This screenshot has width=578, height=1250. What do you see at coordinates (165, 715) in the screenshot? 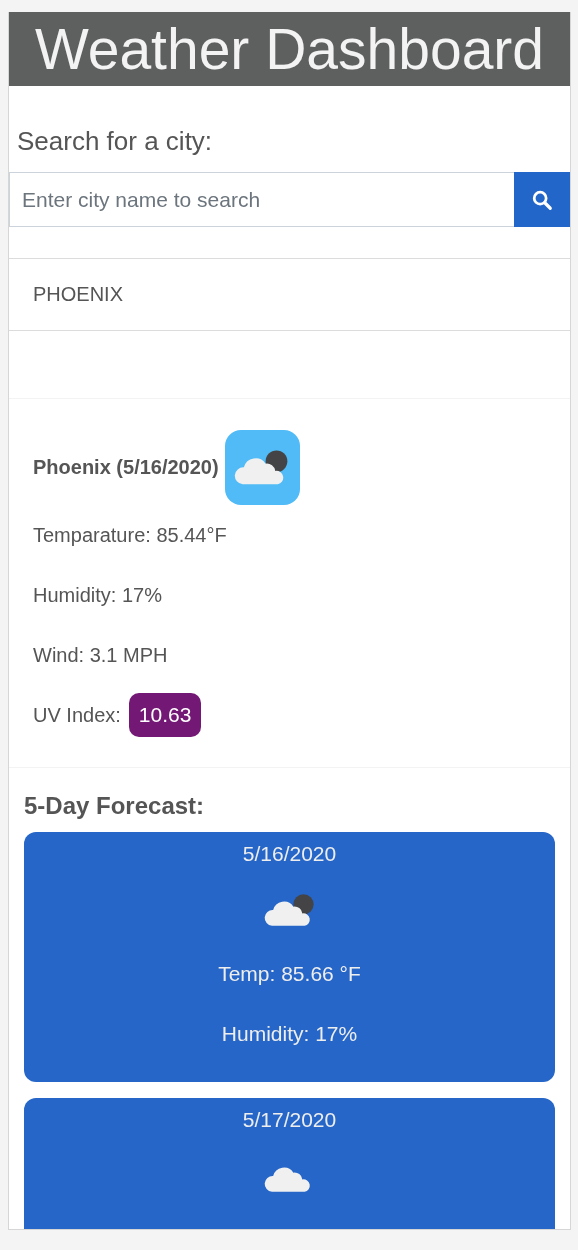
I see `uv-index-badge: 10.63` at bounding box center [165, 715].